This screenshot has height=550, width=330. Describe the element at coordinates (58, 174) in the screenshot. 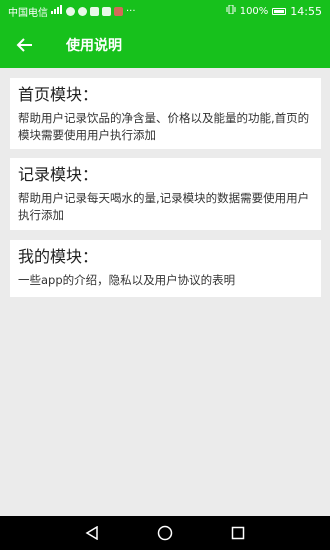

I see `section-title: 记录模块：` at that location.